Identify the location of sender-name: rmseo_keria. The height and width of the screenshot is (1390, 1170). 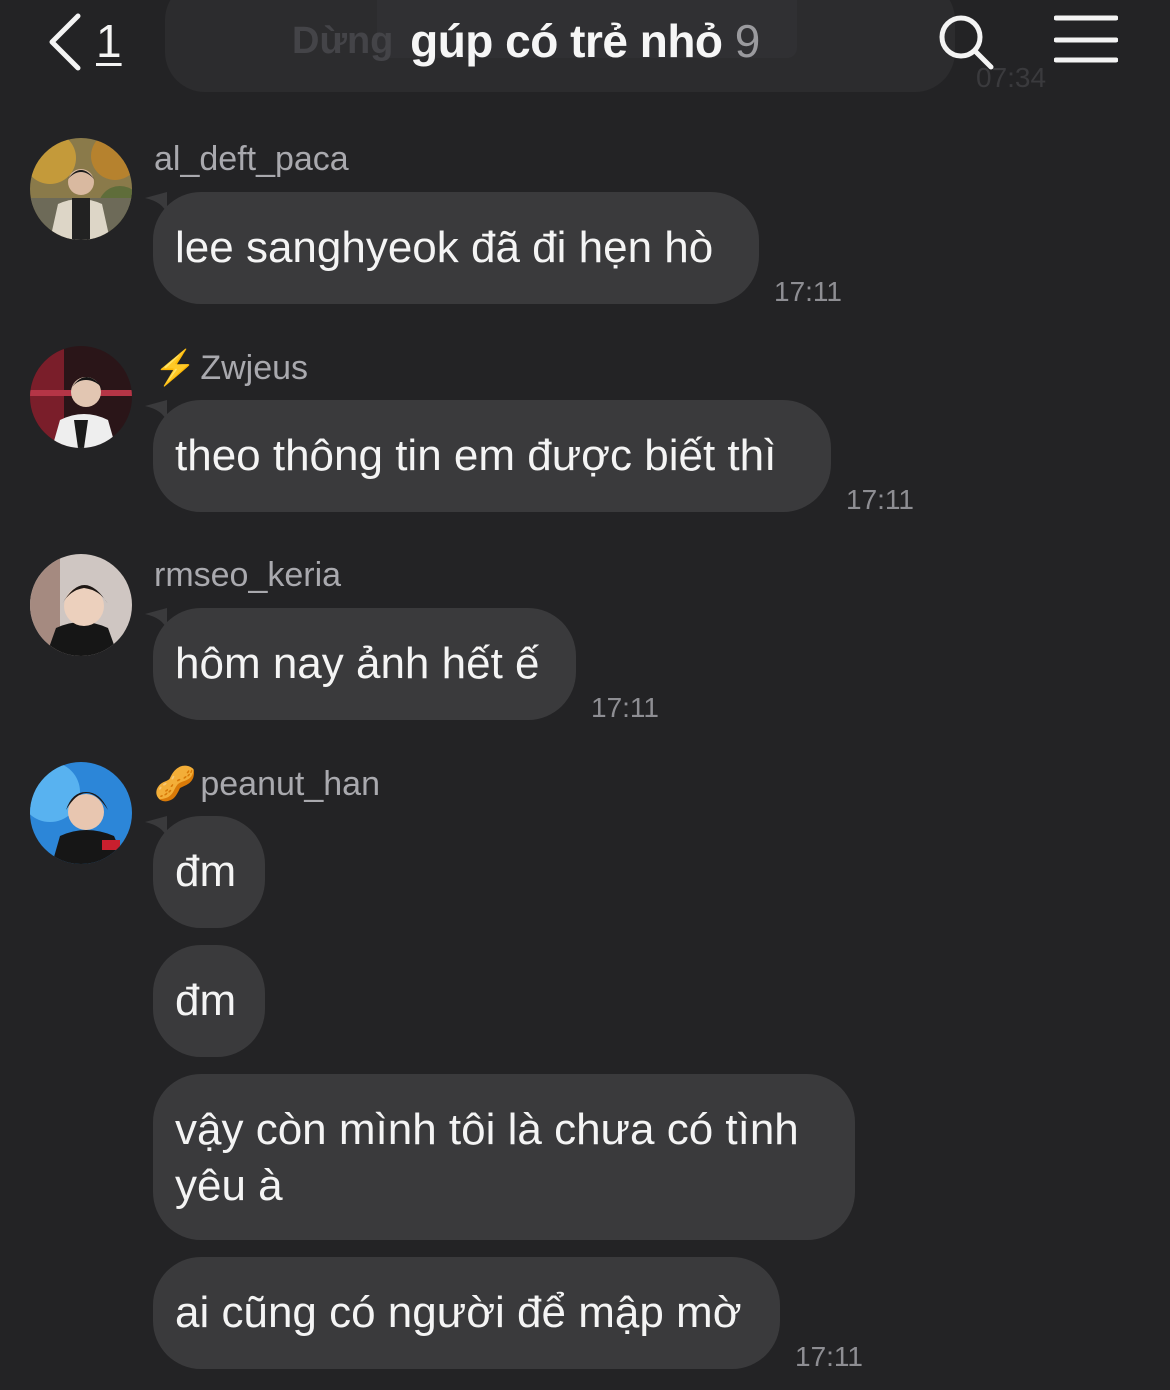
(247, 575).